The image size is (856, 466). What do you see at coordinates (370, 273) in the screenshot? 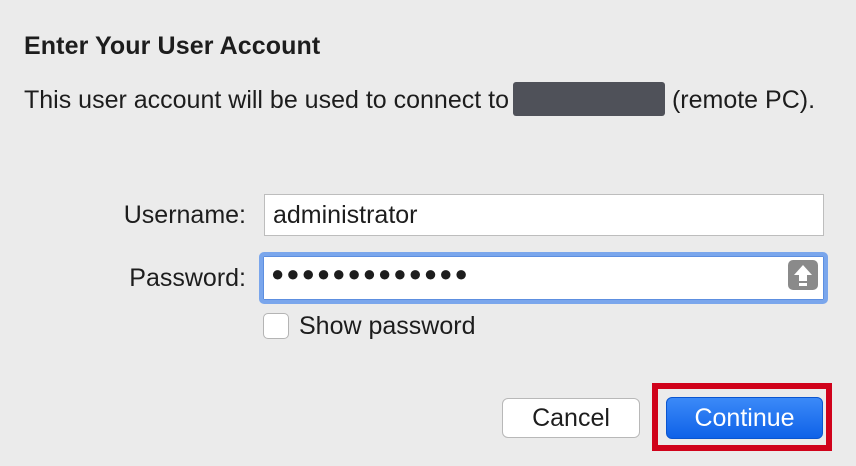
I see `password-masked-value: ●●●●●●●●●●●●●` at bounding box center [370, 273].